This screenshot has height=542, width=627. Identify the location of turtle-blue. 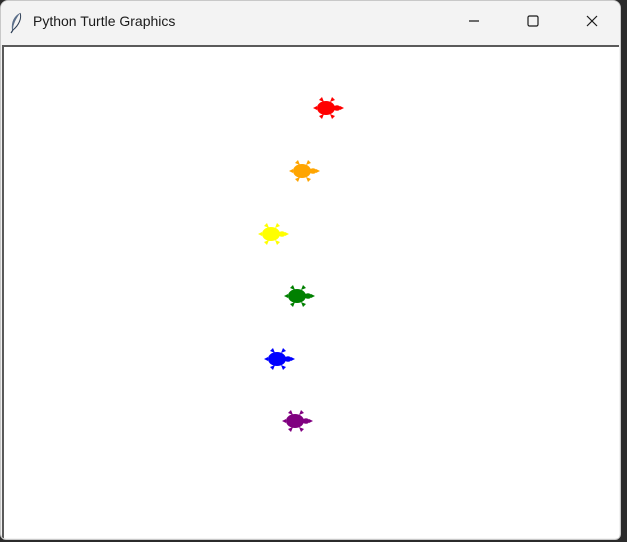
(280, 359).